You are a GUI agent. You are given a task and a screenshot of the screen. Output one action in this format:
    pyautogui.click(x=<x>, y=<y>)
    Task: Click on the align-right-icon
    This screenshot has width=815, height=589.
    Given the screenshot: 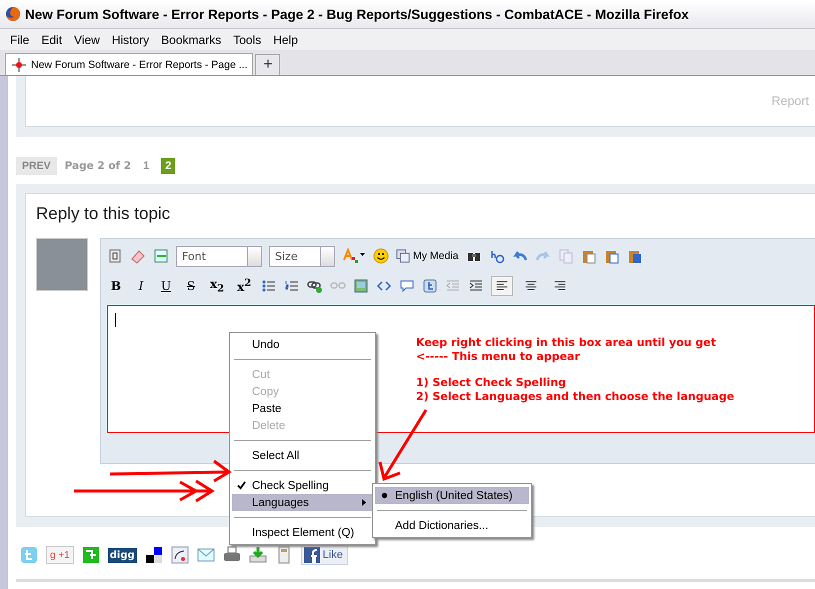 What is the action you would take?
    pyautogui.click(x=560, y=286)
    